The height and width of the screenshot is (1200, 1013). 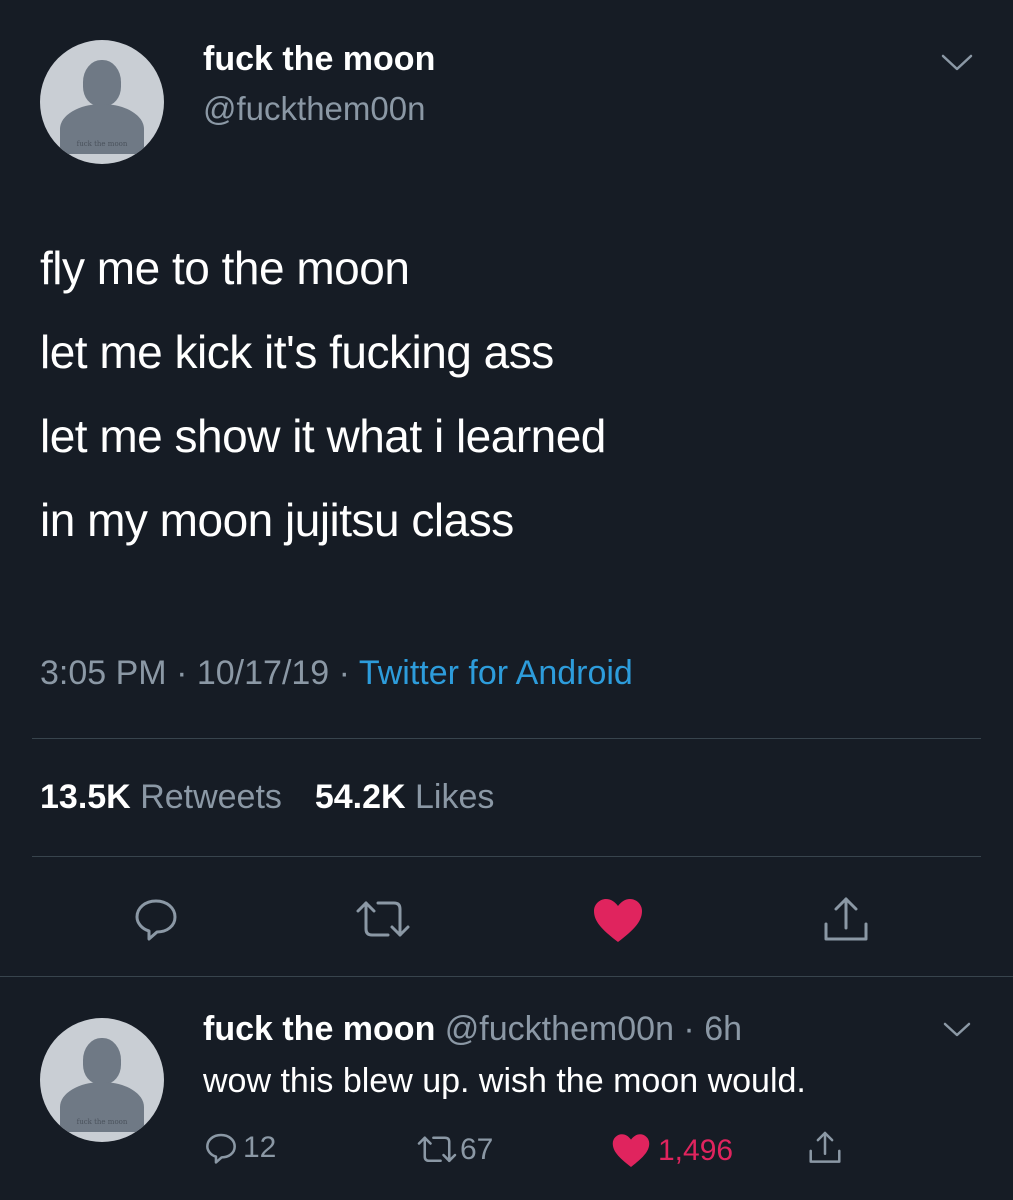 What do you see at coordinates (477, 1149) in the screenshot?
I see `retweet-count: 67` at bounding box center [477, 1149].